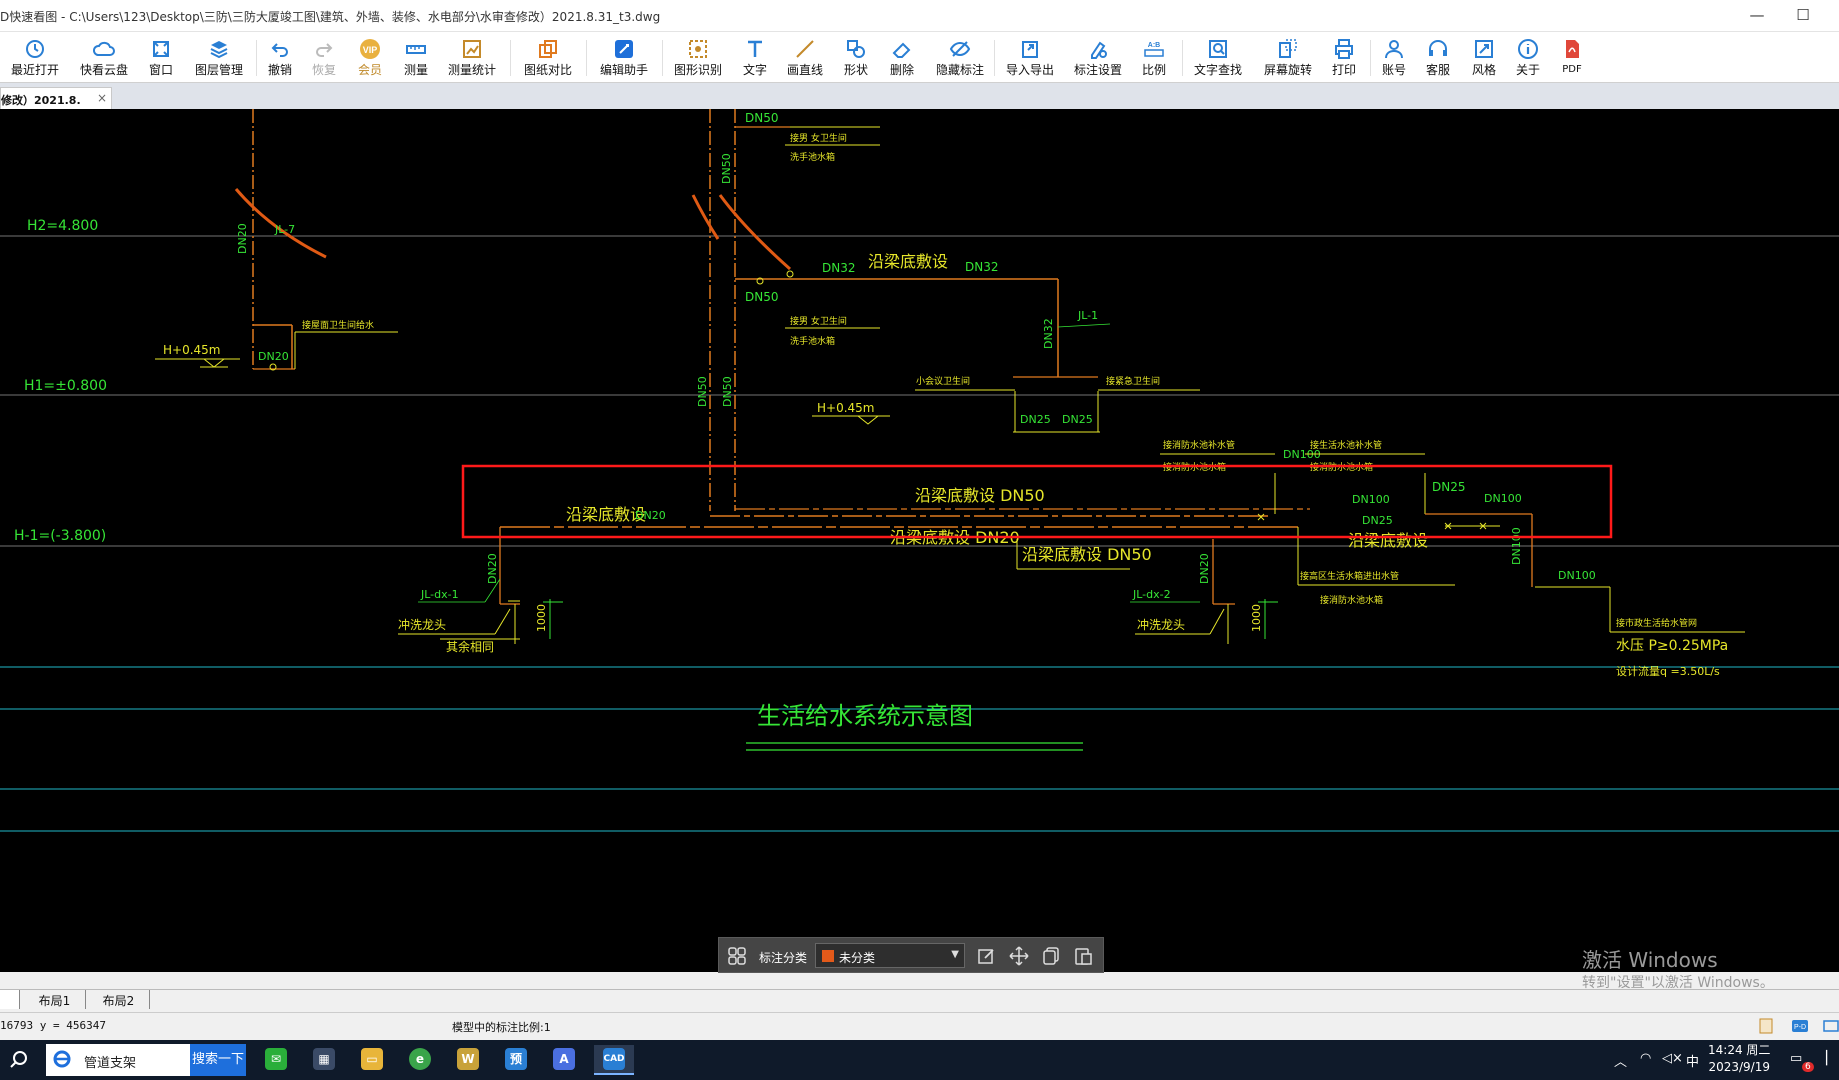  What do you see at coordinates (516, 1060) in the screenshot?
I see `taskbar-app-preview: 预` at bounding box center [516, 1060].